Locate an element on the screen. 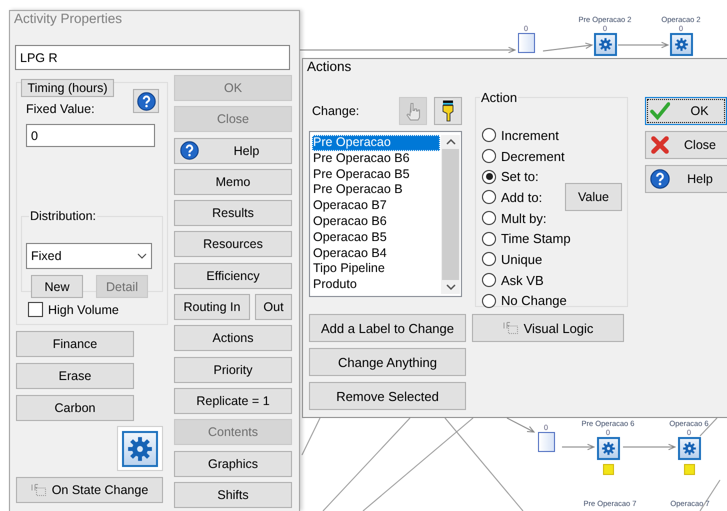 The height and width of the screenshot is (511, 727). radio-label: No Change is located at coordinates (534, 300).